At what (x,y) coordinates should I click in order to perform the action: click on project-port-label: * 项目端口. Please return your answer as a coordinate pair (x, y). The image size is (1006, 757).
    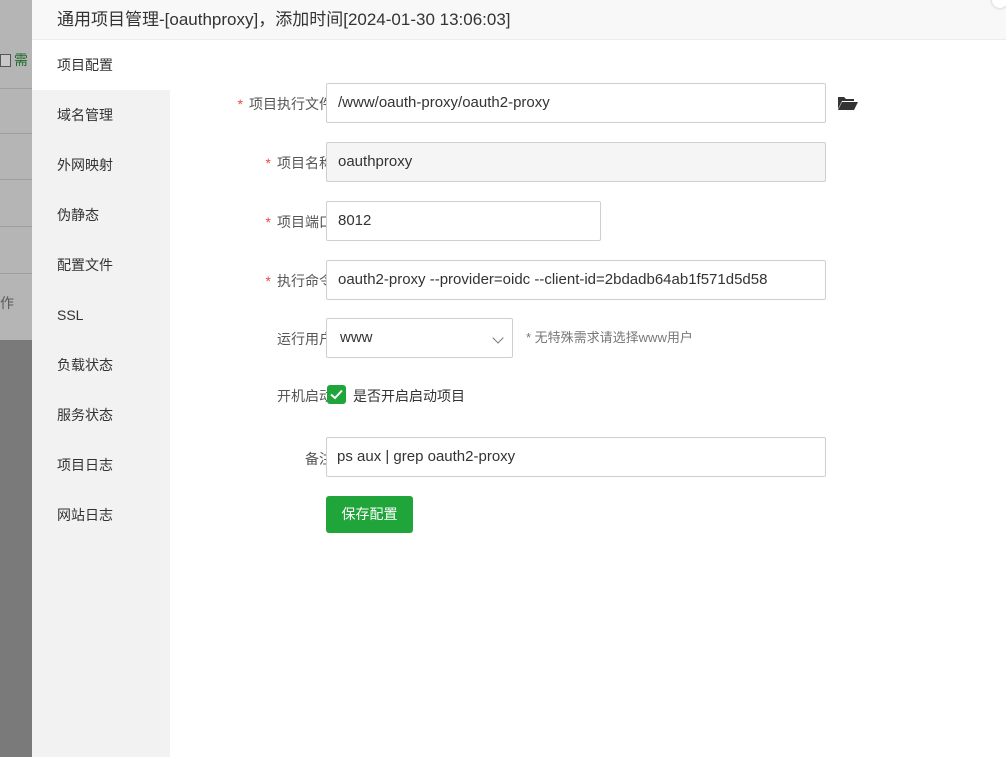
    Looking at the image, I should click on (299, 222).